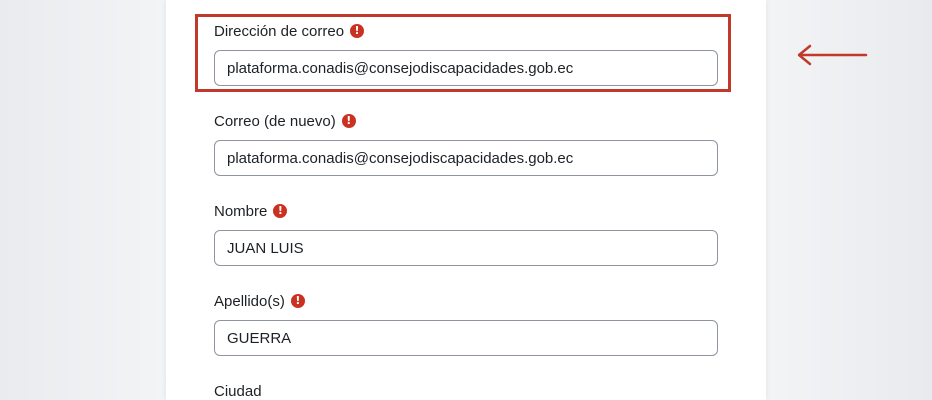 The height and width of the screenshot is (400, 932). Describe the element at coordinates (466, 248) in the screenshot. I see `first-name-input` at that location.